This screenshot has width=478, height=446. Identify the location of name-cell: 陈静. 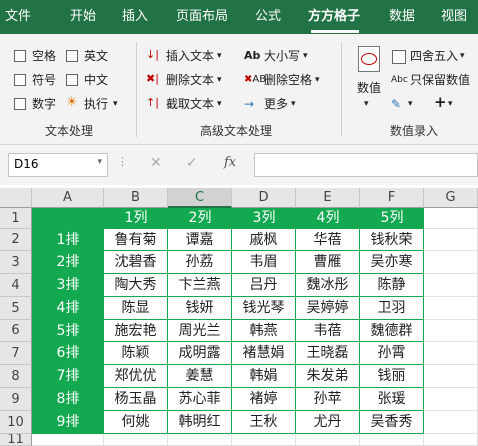
(392, 285).